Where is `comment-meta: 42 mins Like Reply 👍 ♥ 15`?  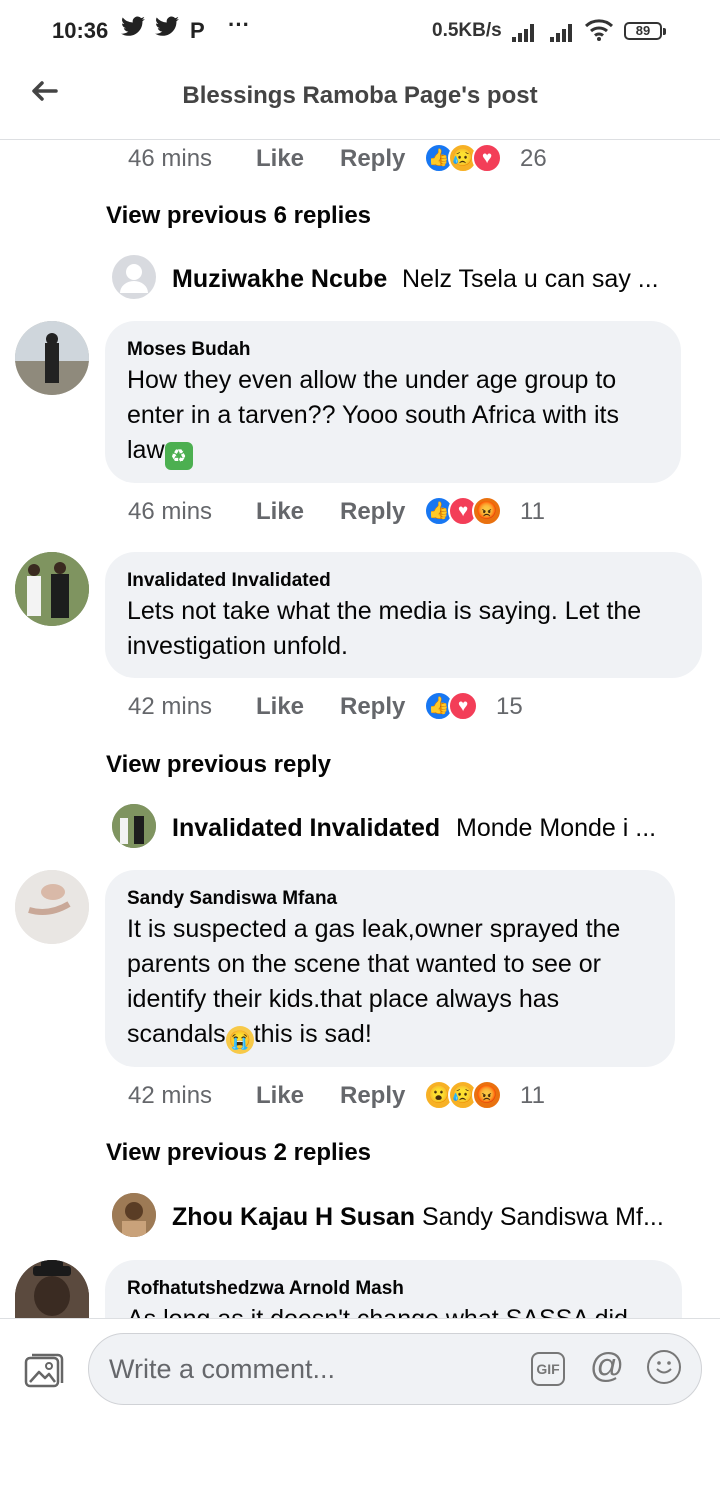 comment-meta: 42 mins Like Reply 👍 ♥ 15 is located at coordinates (378, 708).